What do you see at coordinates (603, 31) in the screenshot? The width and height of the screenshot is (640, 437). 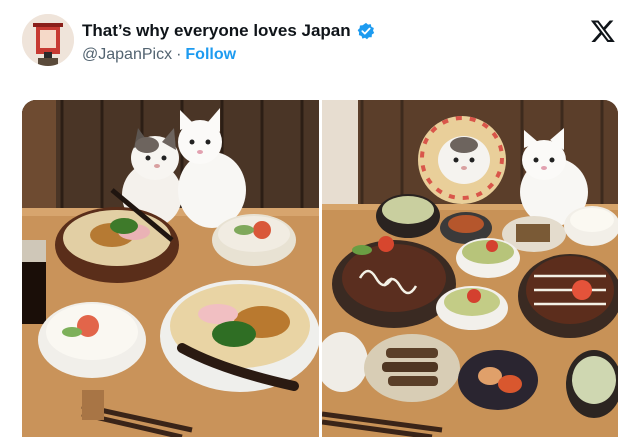 I see `x-logo-icon` at bounding box center [603, 31].